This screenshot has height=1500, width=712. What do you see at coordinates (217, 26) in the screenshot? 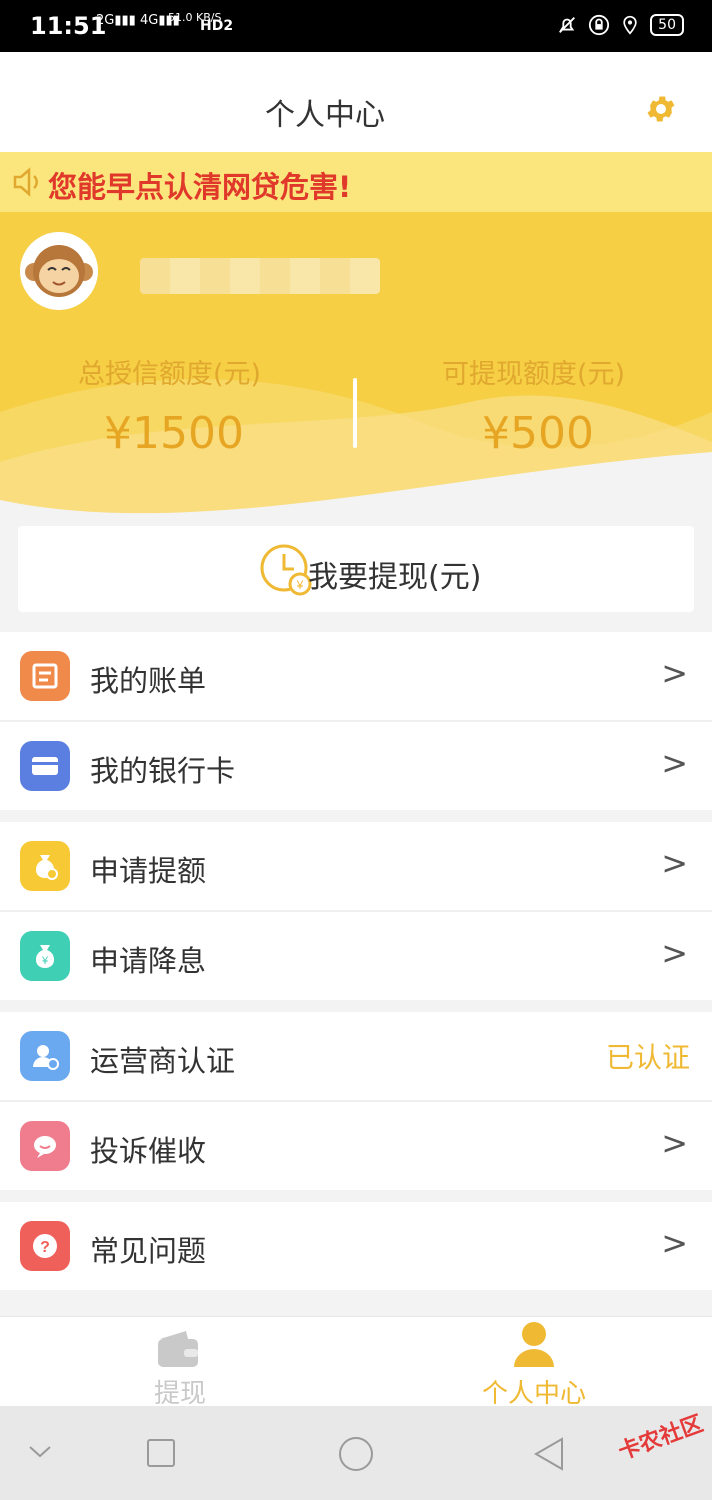
I see `hd-badge: HD2` at bounding box center [217, 26].